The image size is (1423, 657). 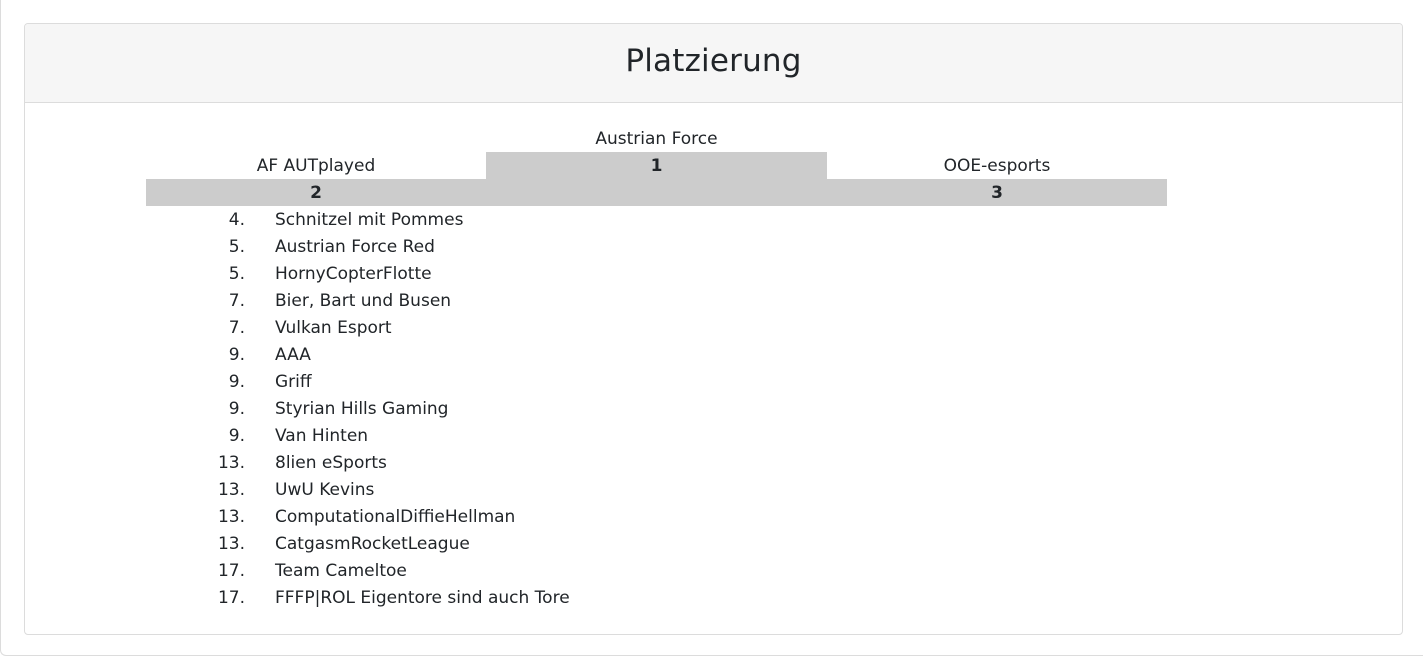 What do you see at coordinates (656, 166) in the screenshot?
I see `podium-rank: 1` at bounding box center [656, 166].